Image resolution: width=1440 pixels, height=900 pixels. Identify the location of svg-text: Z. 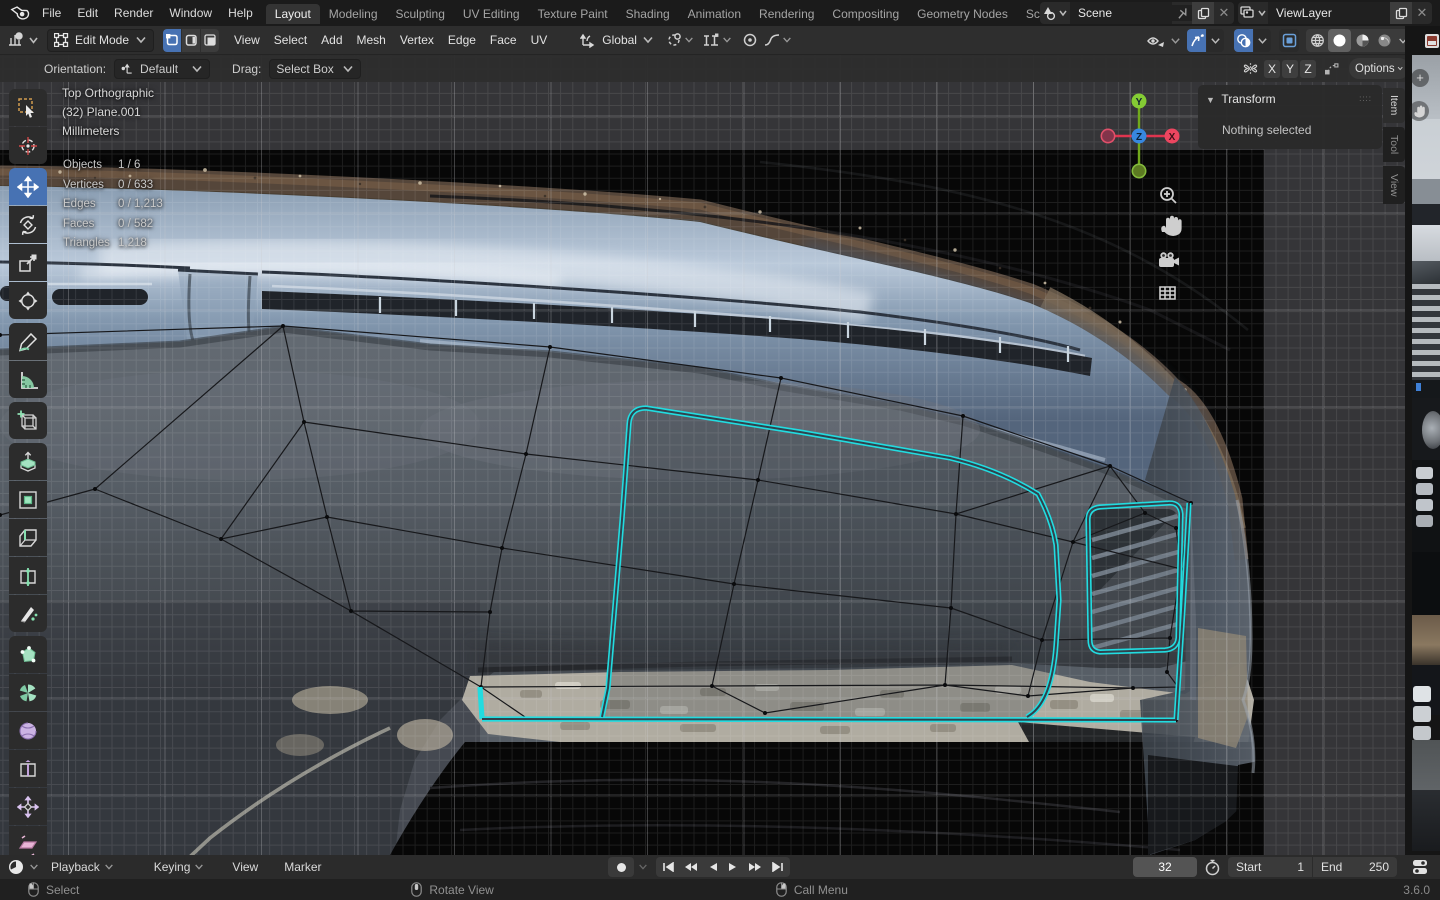
(1139, 137).